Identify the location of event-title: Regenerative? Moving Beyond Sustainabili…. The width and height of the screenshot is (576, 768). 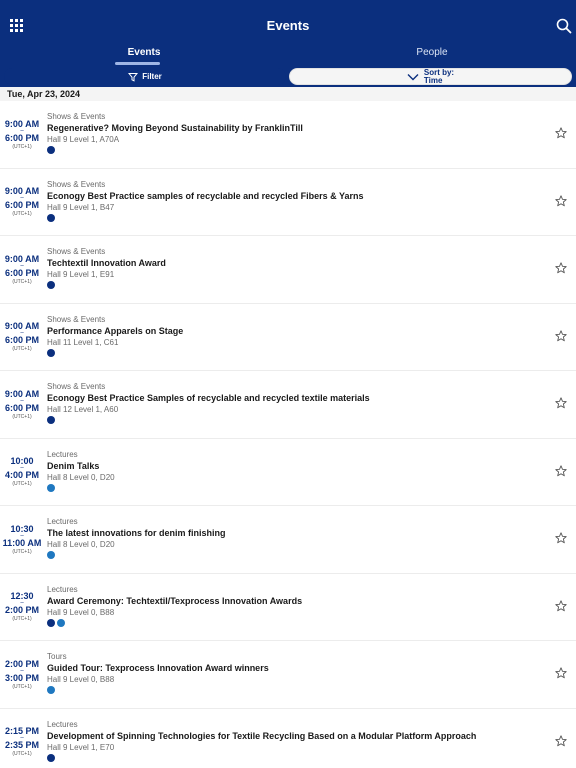
(175, 128).